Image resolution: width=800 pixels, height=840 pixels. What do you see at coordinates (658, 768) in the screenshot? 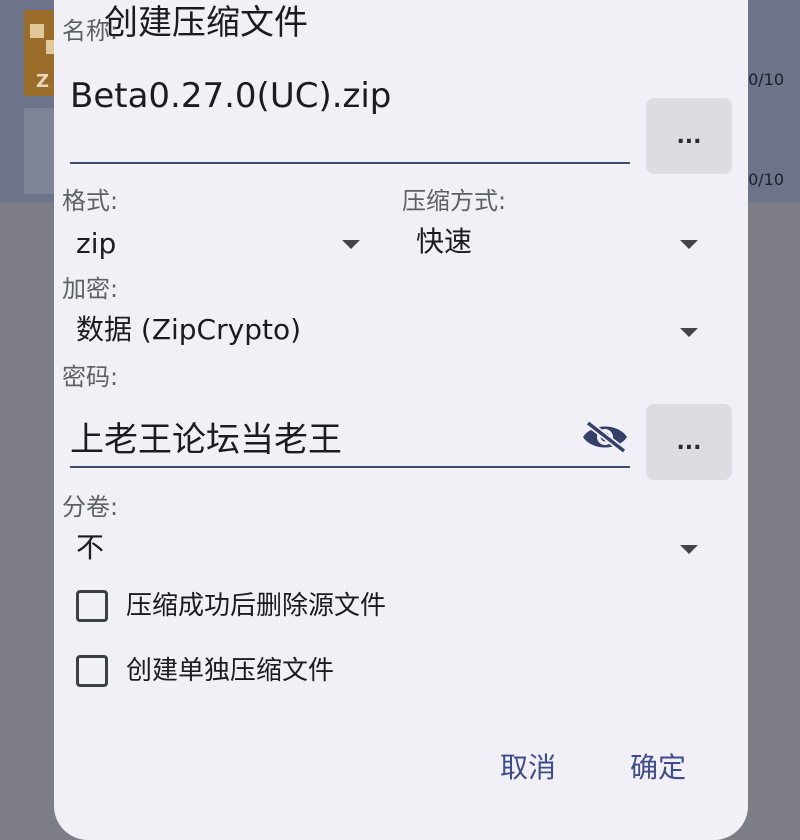
I see `ok-button: 确定` at bounding box center [658, 768].